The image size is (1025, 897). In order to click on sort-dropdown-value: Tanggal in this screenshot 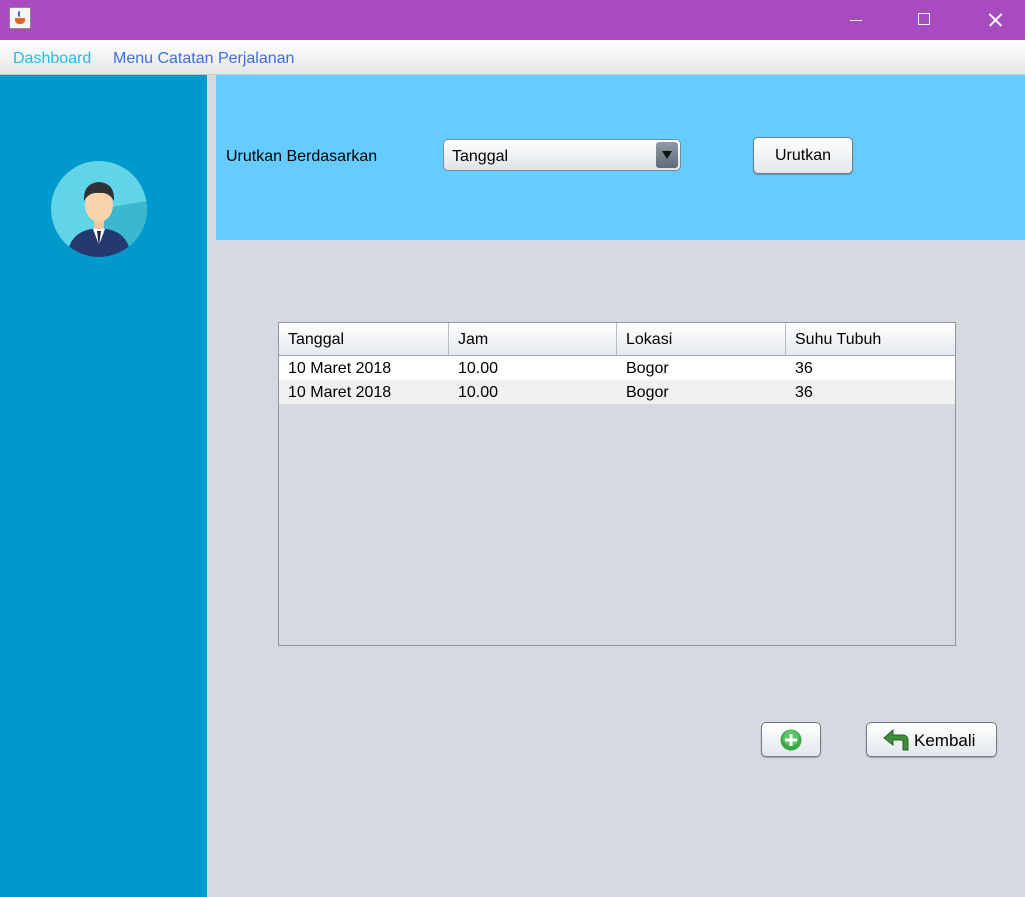, I will do `click(480, 156)`.